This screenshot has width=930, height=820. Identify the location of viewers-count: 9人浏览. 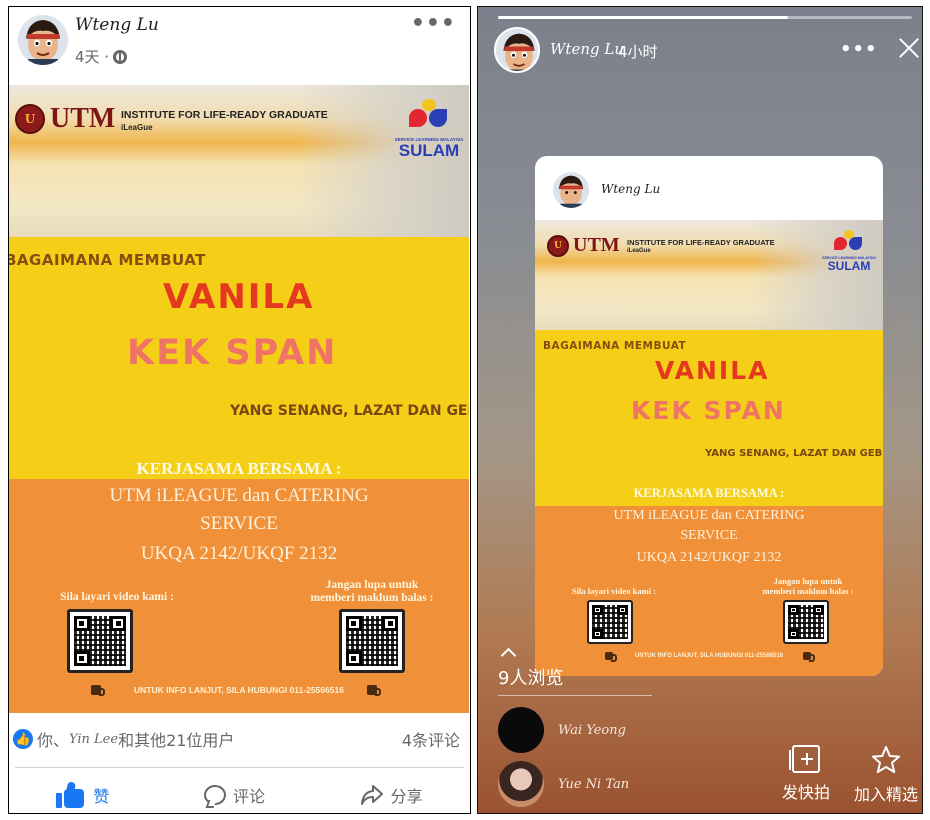
(530, 677).